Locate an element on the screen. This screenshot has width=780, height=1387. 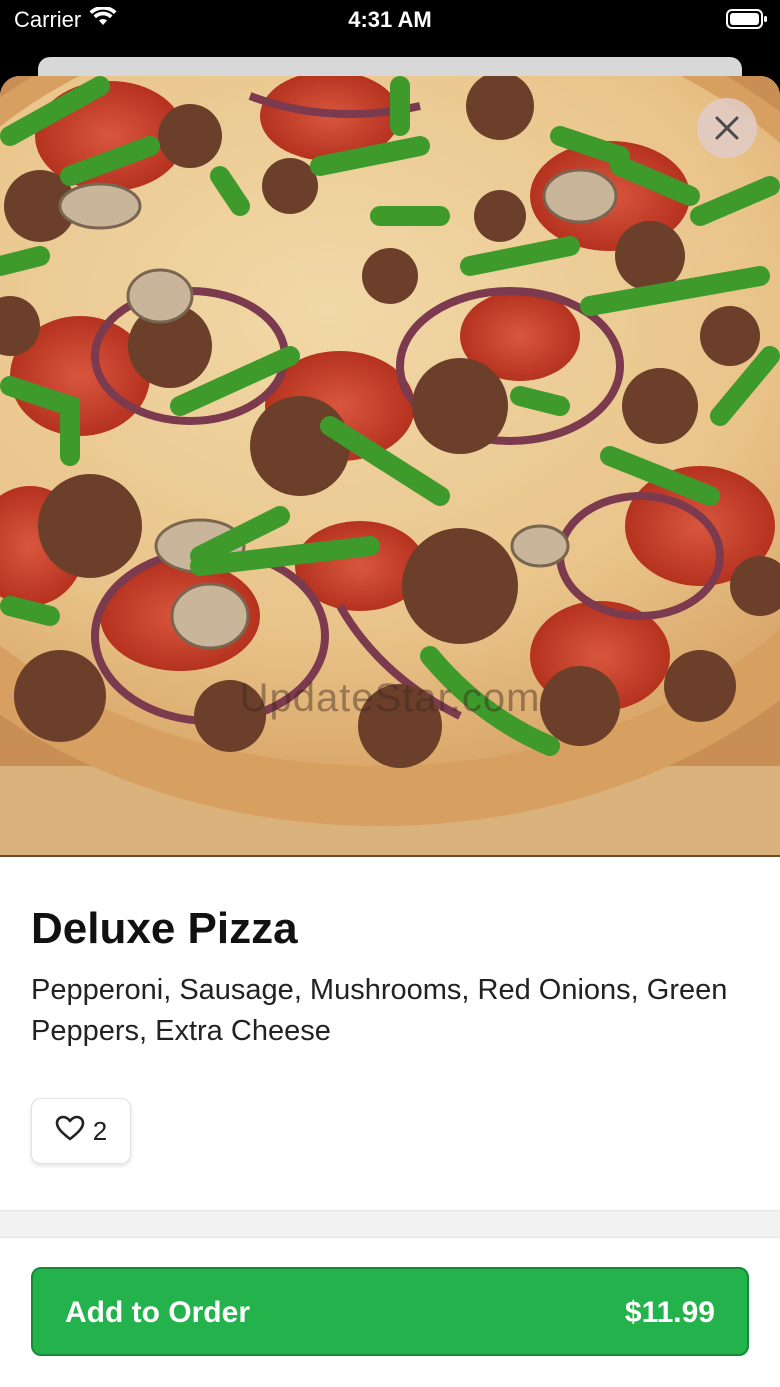
add-to-order-label: Add to Order is located at coordinates (157, 1312).